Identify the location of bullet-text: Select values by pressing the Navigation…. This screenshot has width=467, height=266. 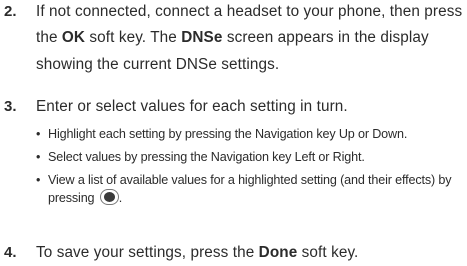
(206, 157).